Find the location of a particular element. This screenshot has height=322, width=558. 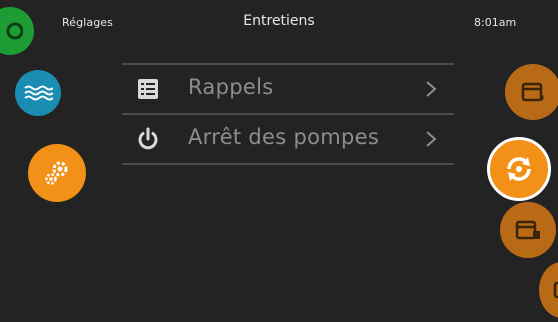

maintenance-button-selected is located at coordinates (519, 169).